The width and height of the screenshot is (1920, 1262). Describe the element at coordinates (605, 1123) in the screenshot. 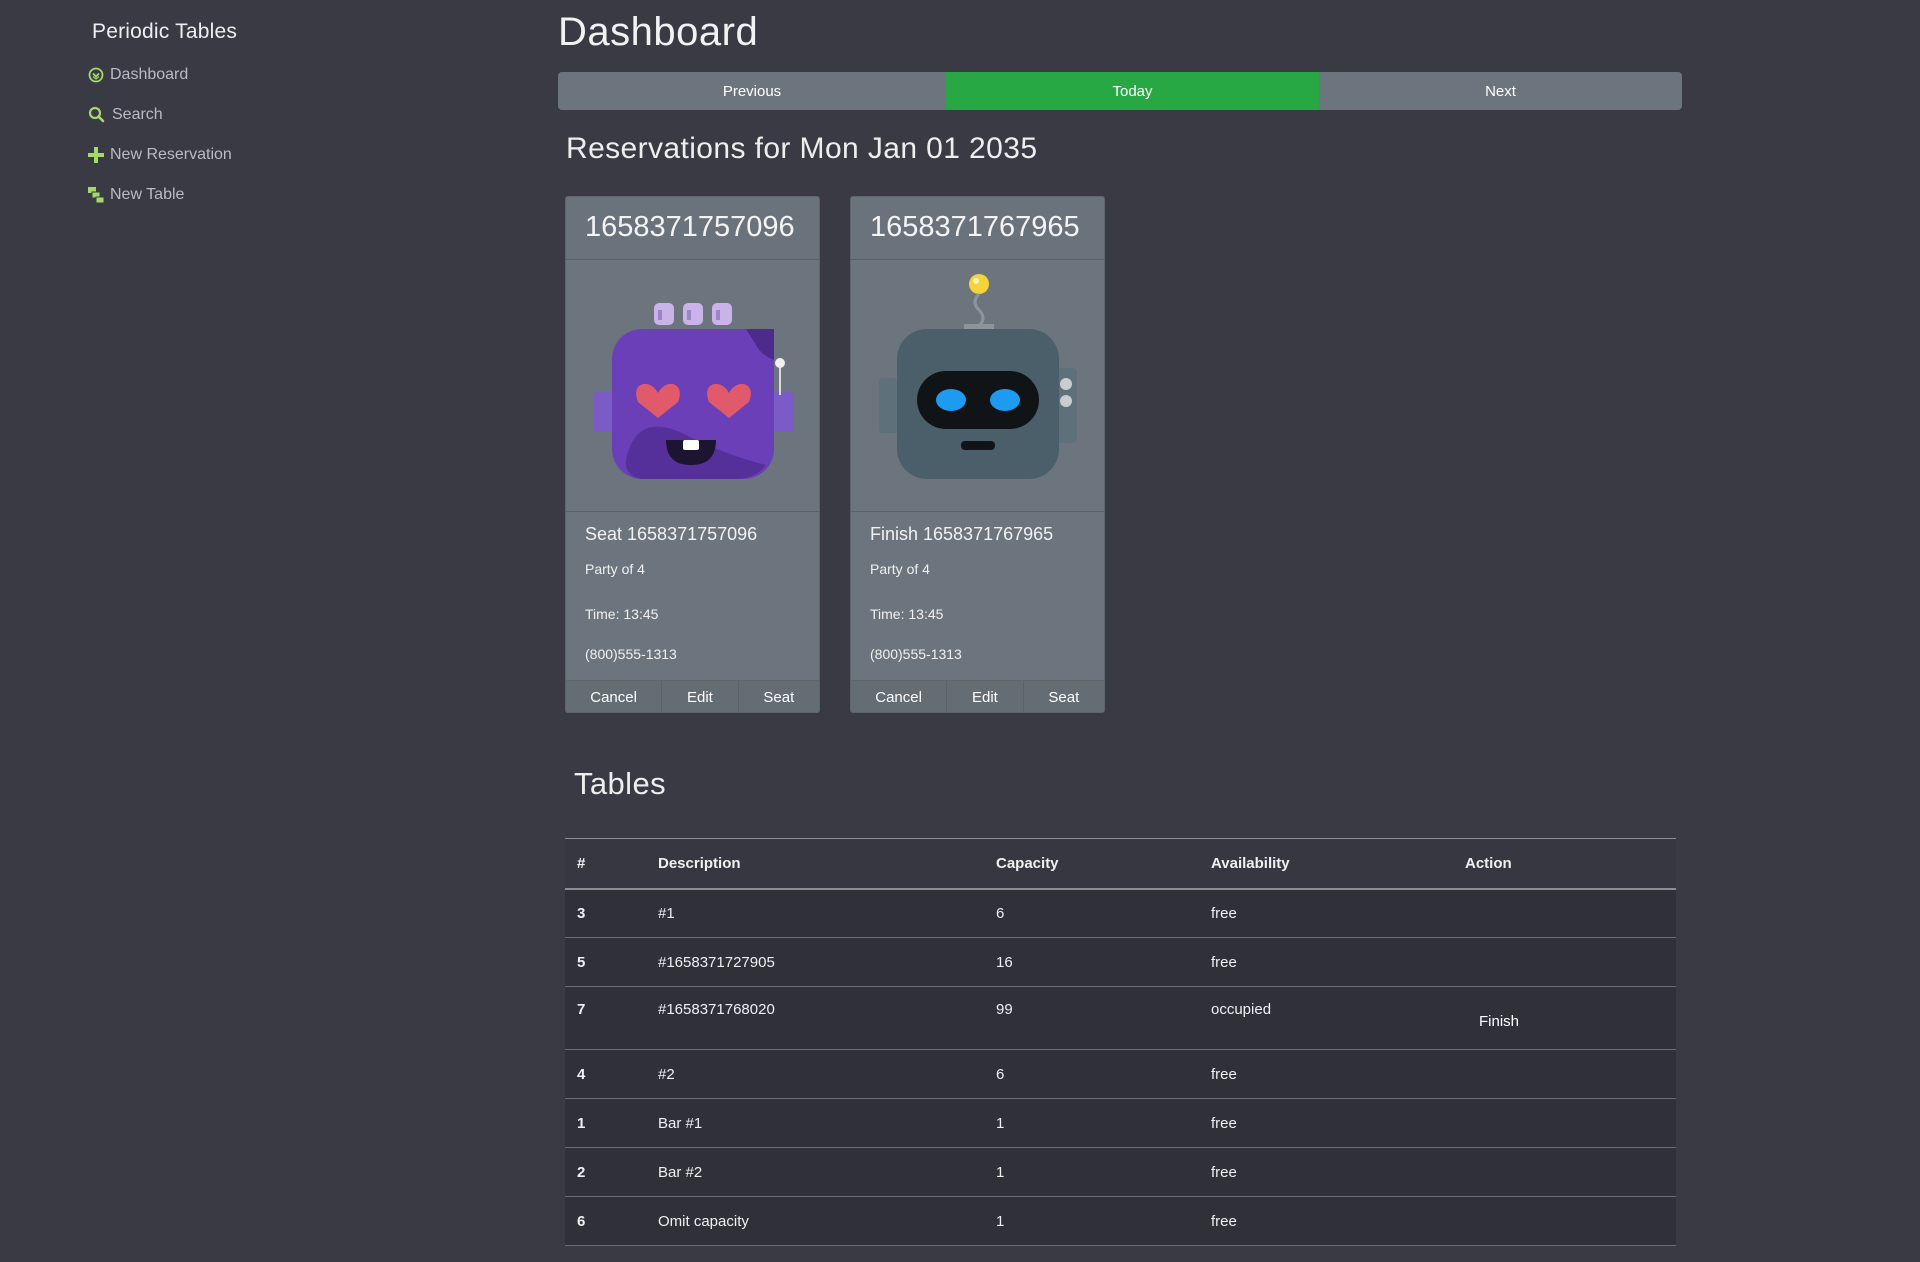

I see `table-number: 1` at that location.